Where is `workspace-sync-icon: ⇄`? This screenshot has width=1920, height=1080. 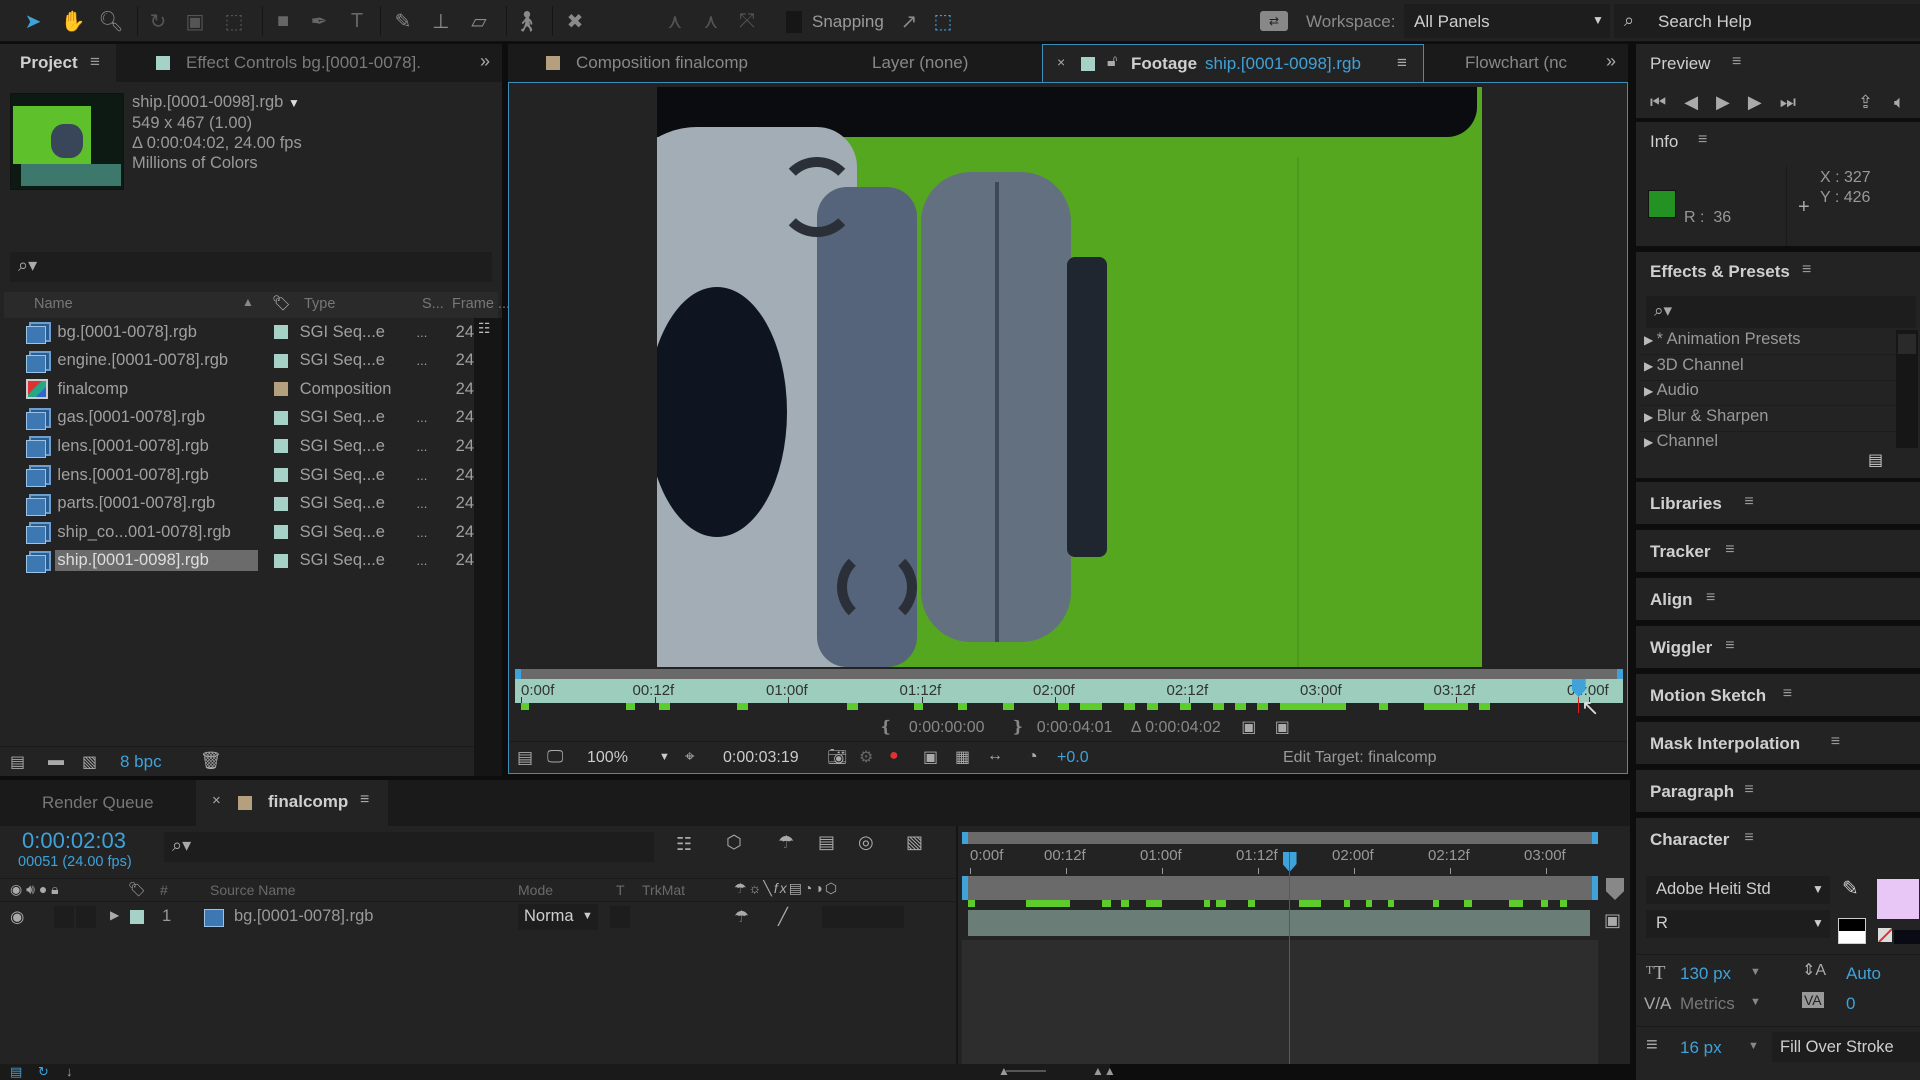
workspace-sync-icon: ⇄ is located at coordinates (1274, 21).